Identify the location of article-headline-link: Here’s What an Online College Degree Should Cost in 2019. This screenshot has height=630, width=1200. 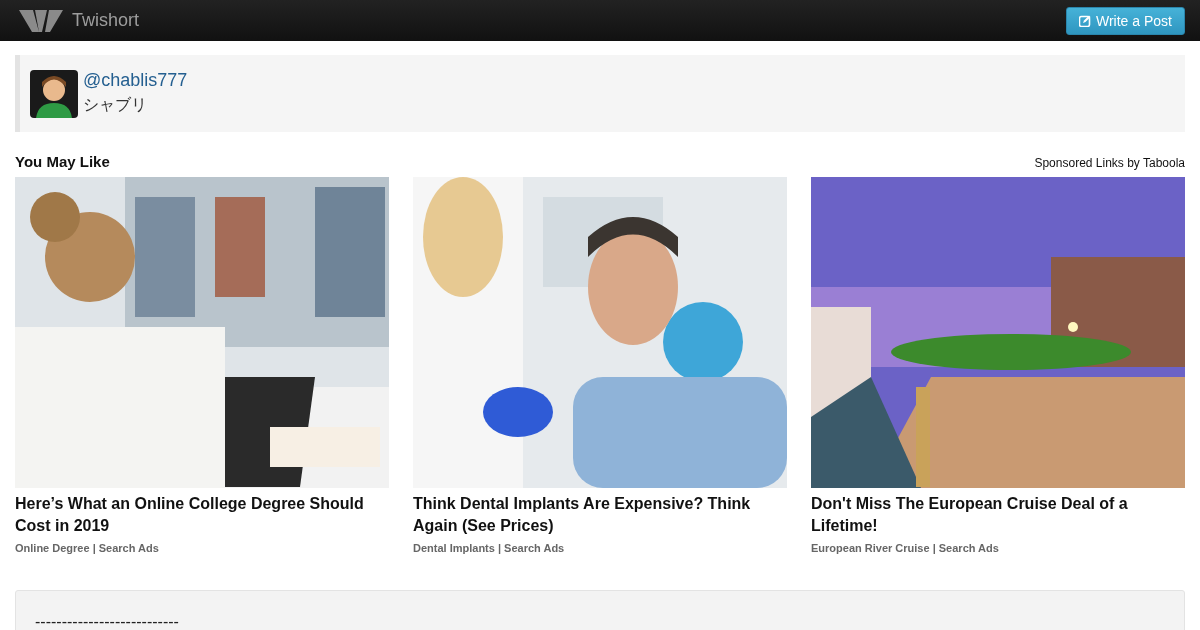
(202, 515).